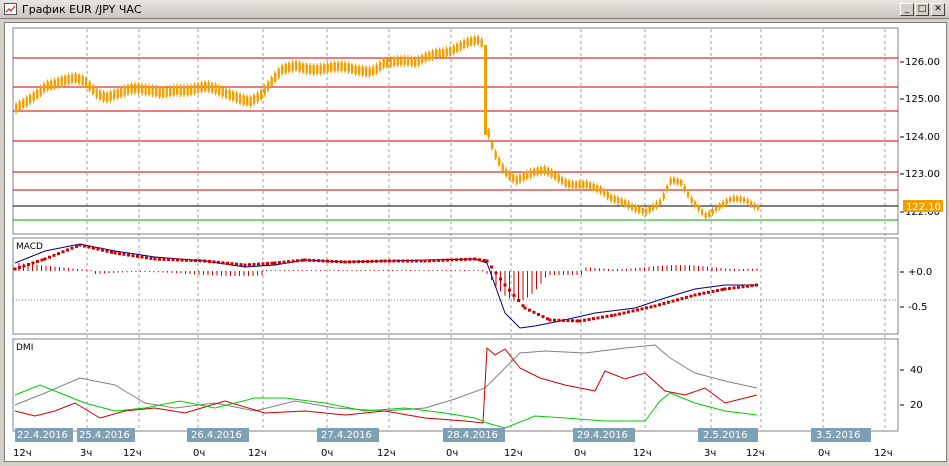  I want to click on current-price-label: 122.10, so click(923, 207).